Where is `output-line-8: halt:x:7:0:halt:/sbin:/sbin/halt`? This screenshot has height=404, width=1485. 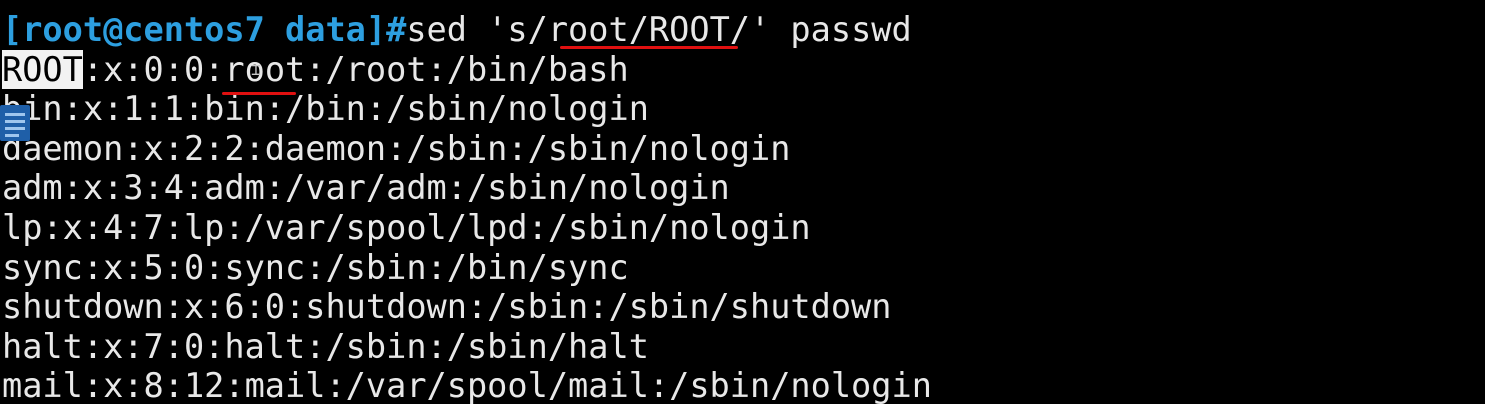 output-line-8: halt:x:7:0:halt:/sbin:/sbin/halt is located at coordinates (325, 346).